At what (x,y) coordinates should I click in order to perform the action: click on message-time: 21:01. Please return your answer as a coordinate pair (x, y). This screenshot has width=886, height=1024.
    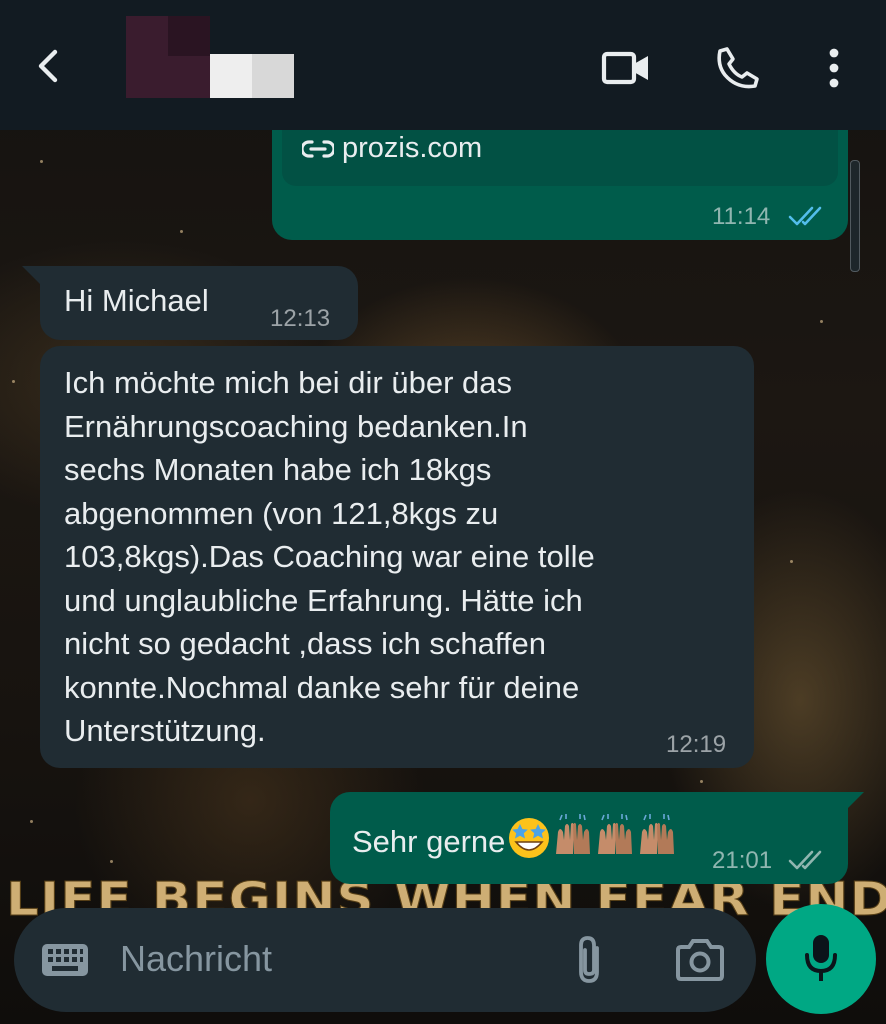
    Looking at the image, I should click on (742, 860).